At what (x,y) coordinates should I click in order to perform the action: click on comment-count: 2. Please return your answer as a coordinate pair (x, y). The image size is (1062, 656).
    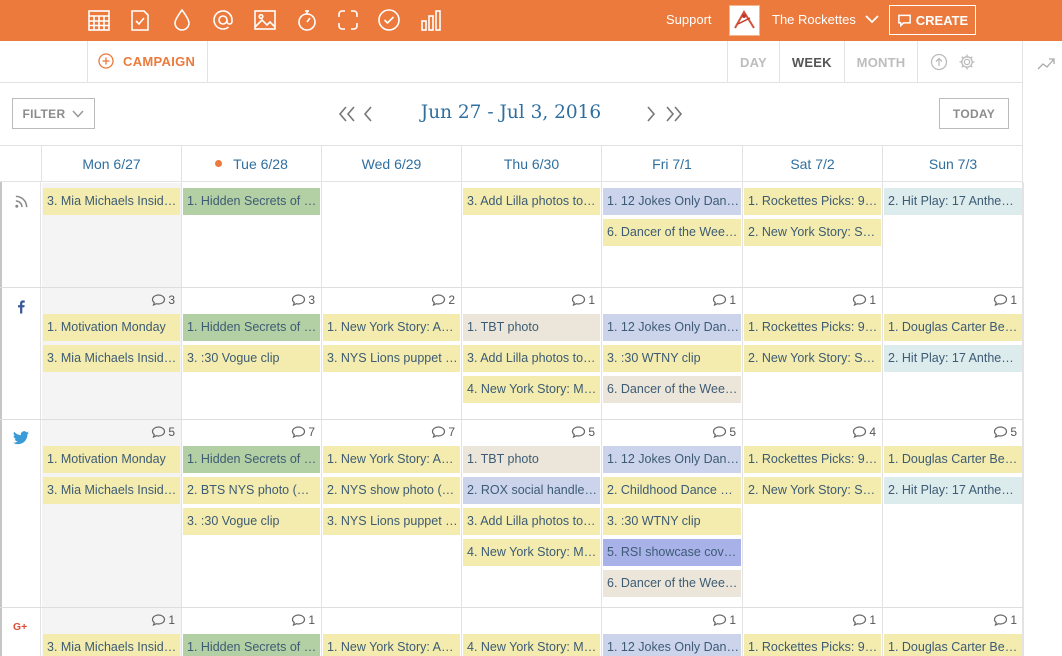
    Looking at the image, I should click on (443, 300).